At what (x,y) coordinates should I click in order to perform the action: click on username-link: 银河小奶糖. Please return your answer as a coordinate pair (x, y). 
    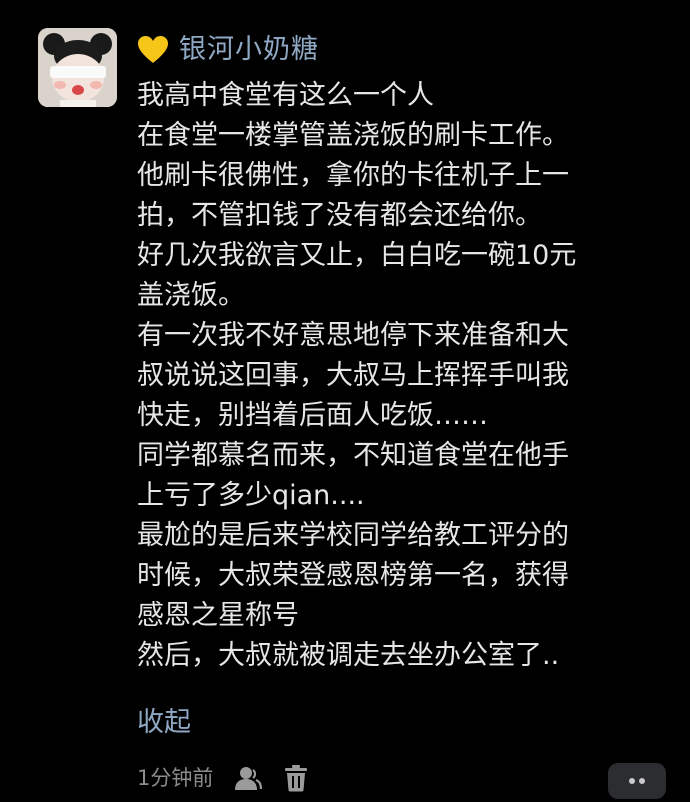
    Looking at the image, I should click on (249, 50).